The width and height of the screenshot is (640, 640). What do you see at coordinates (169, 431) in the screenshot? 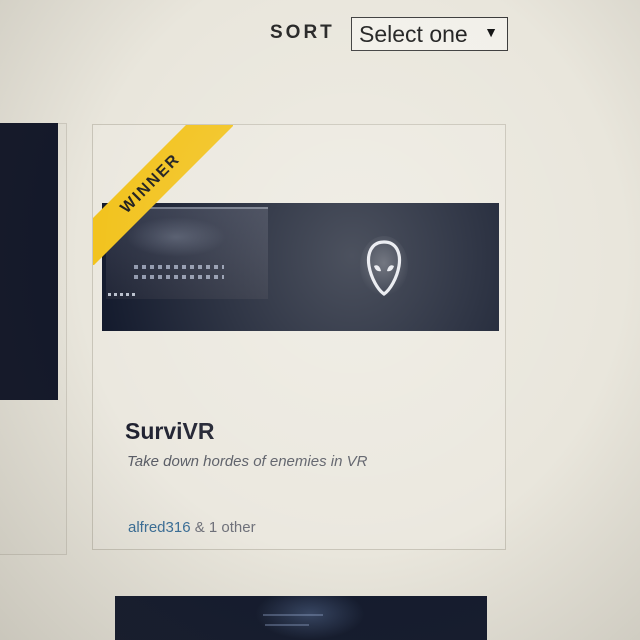
I see `project-title: SurviVR` at bounding box center [169, 431].